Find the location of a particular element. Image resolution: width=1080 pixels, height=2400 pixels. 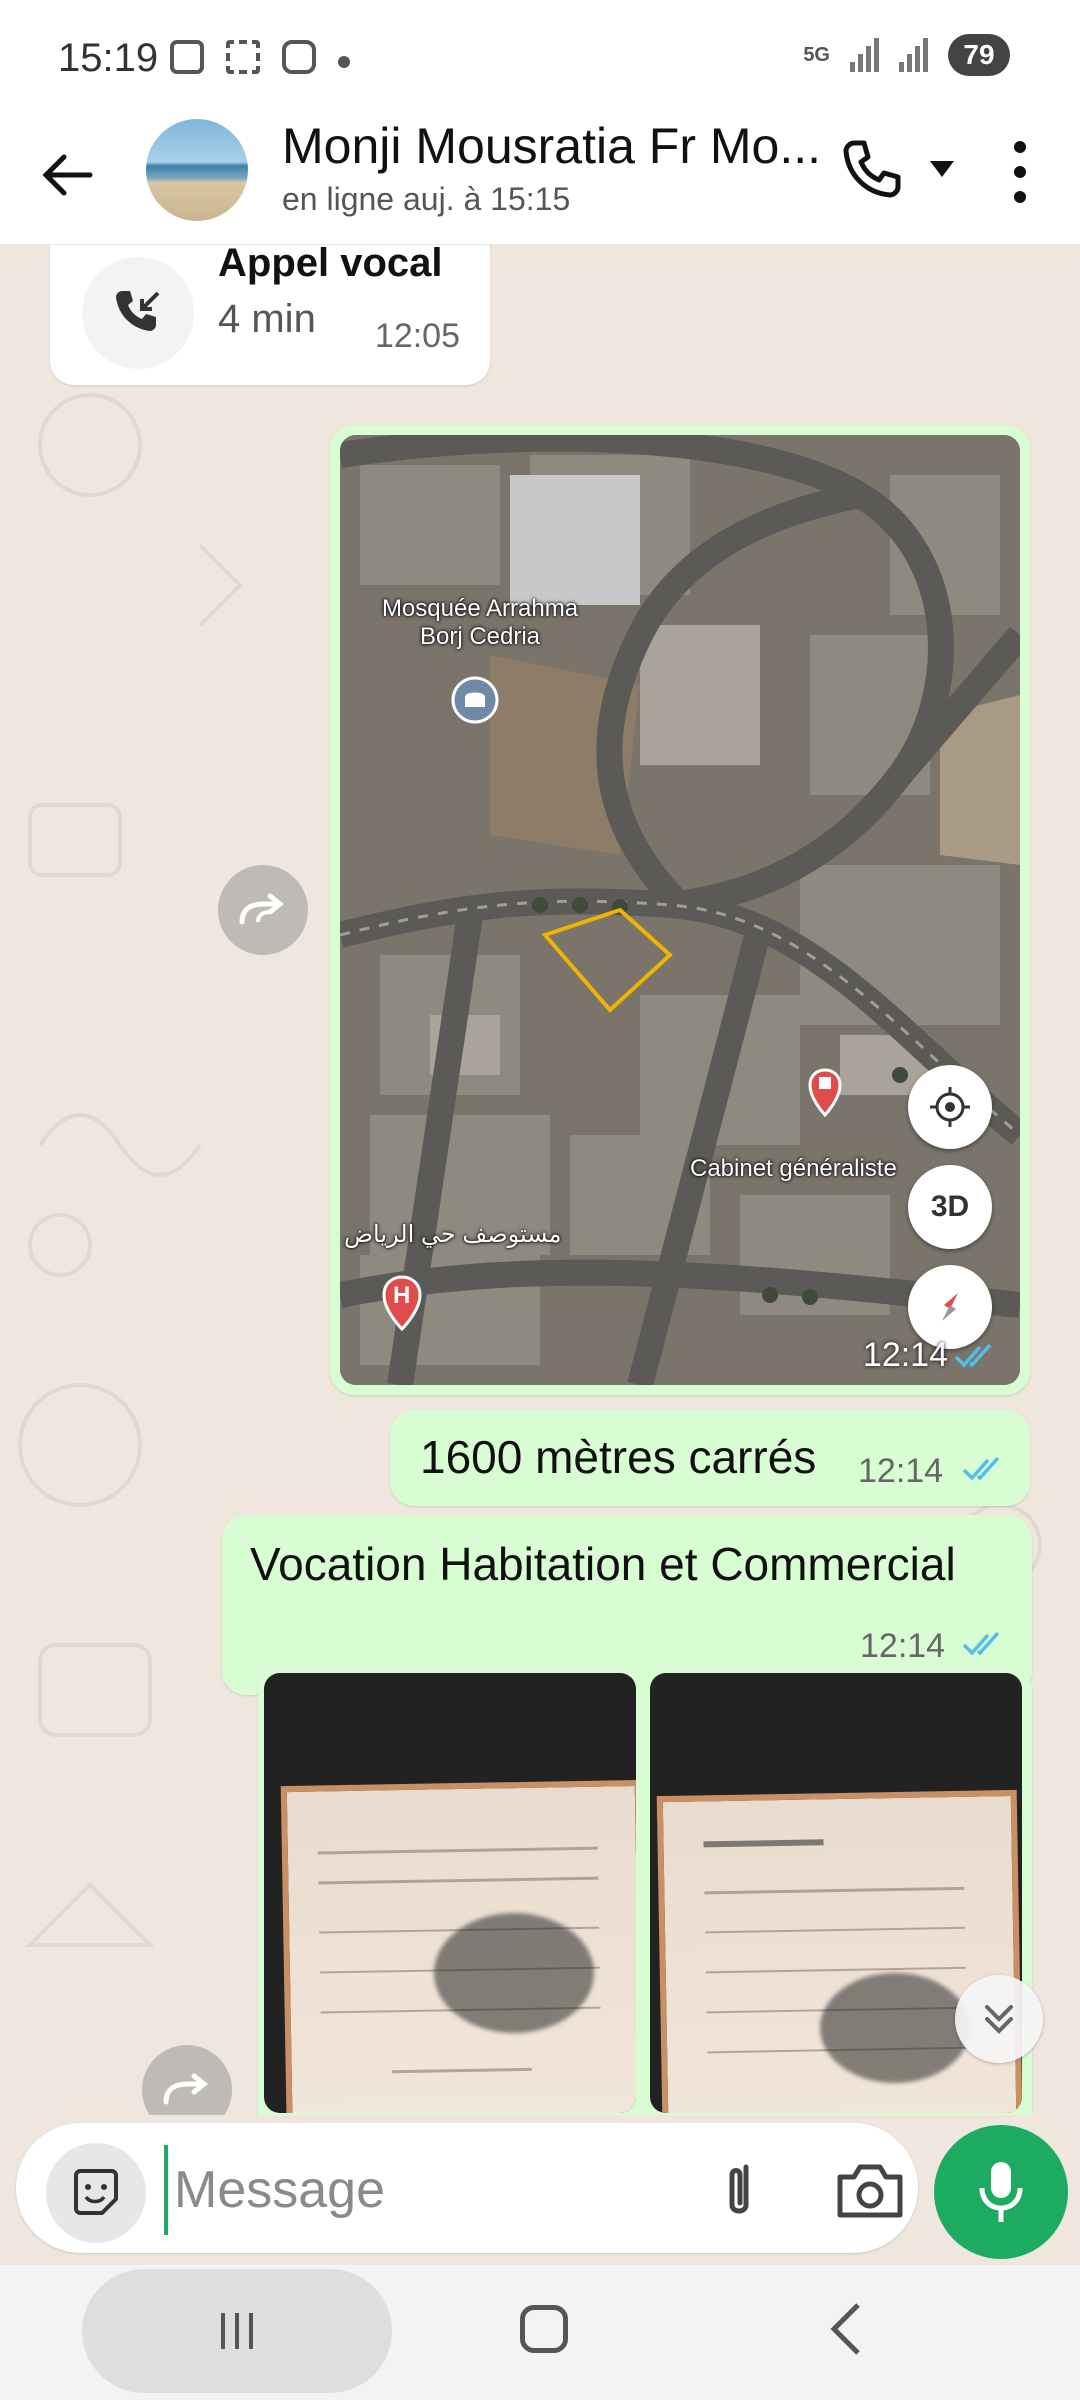

recent-apps-icon is located at coordinates (237, 2331).